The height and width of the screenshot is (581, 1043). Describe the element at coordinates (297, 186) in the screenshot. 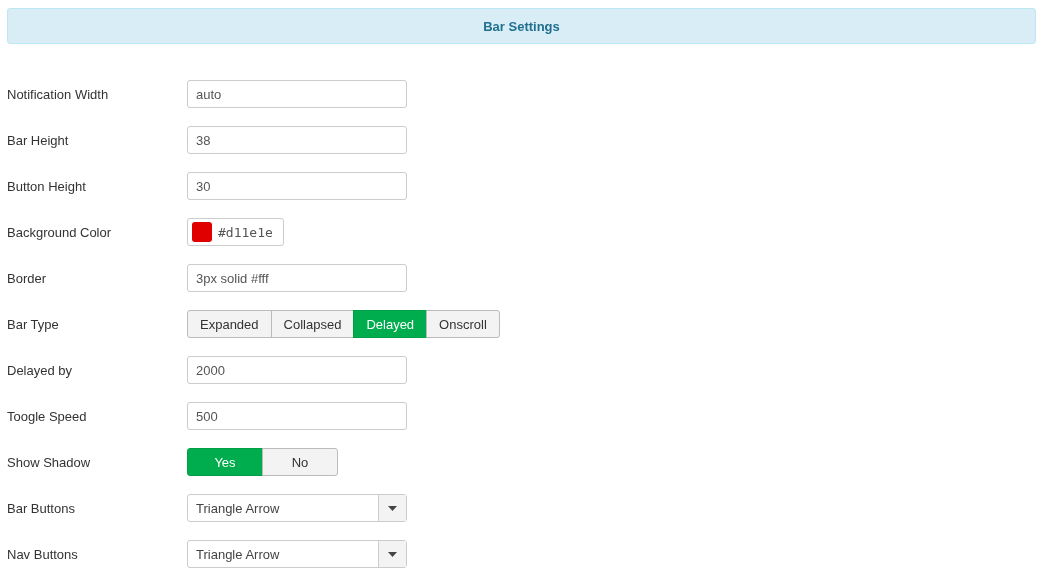

I see `input-field: 30` at that location.